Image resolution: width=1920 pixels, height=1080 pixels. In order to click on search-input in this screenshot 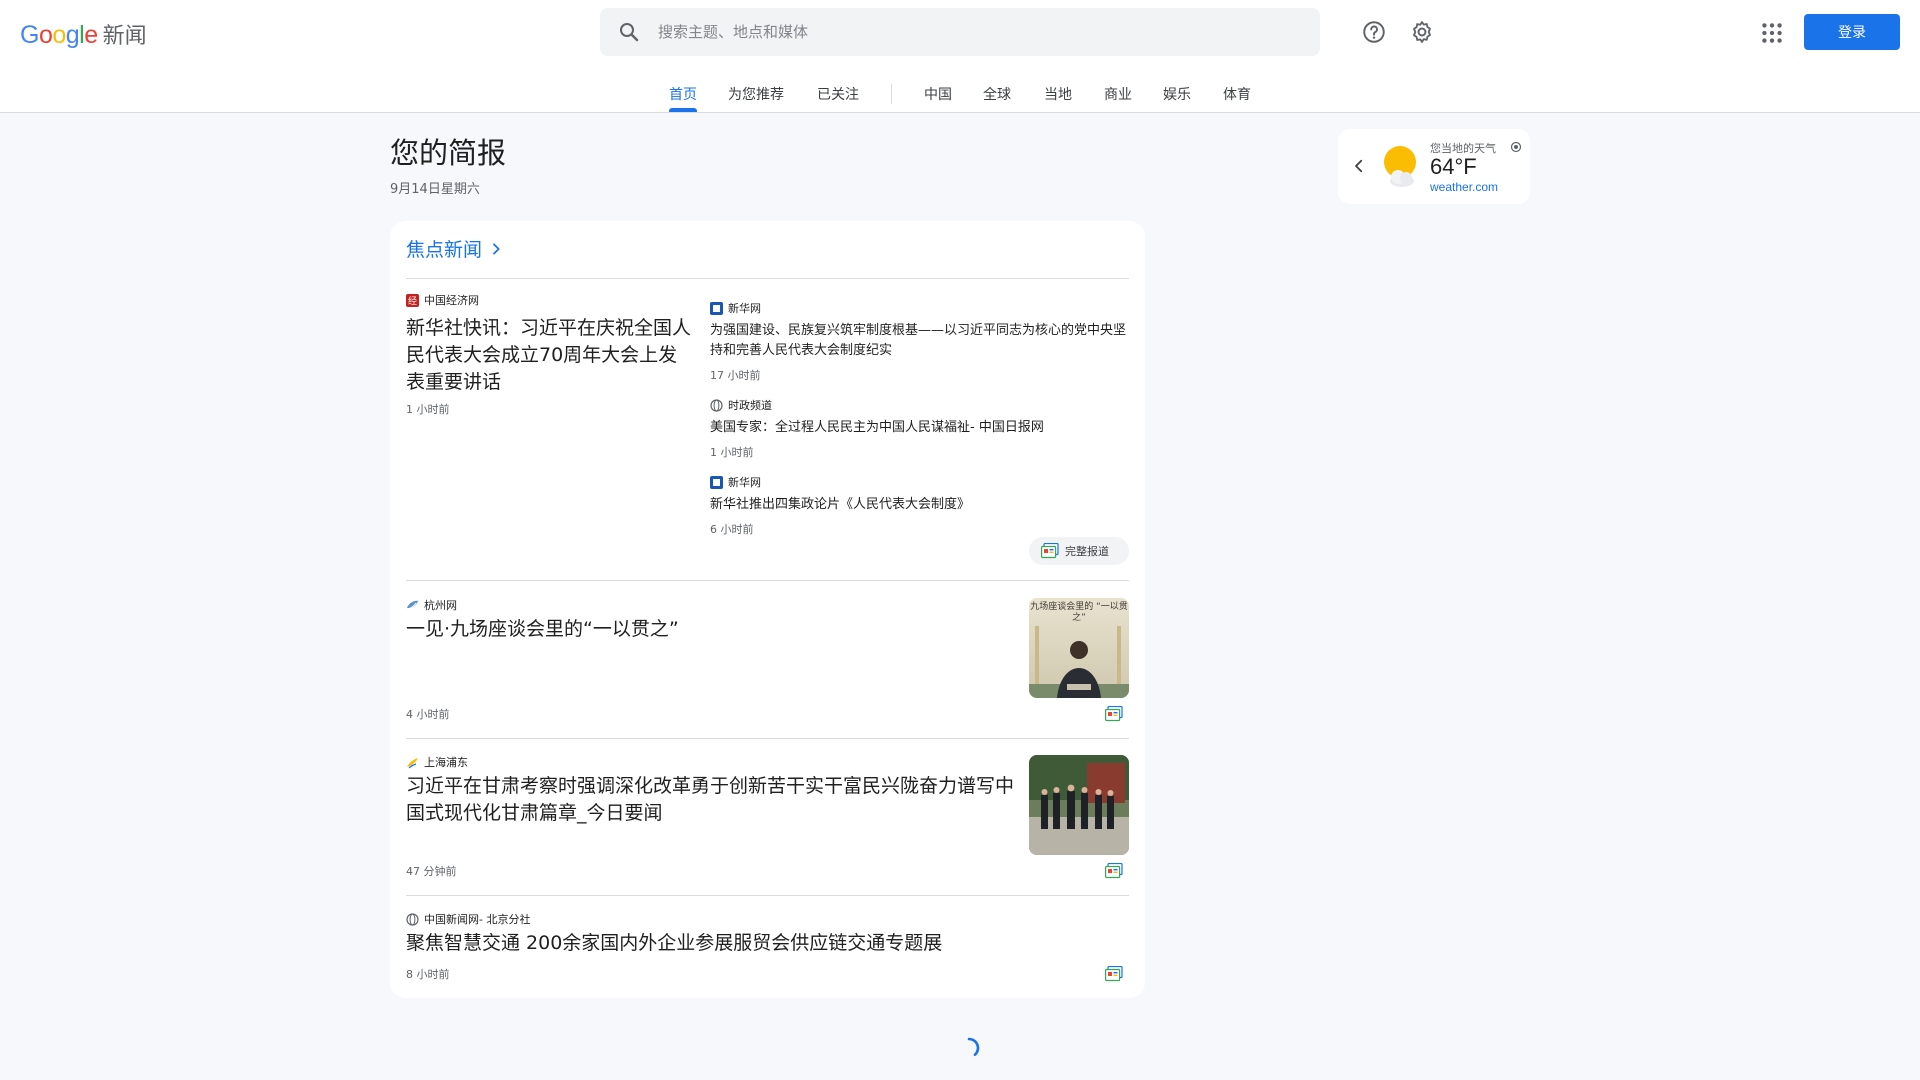, I will do `click(958, 32)`.